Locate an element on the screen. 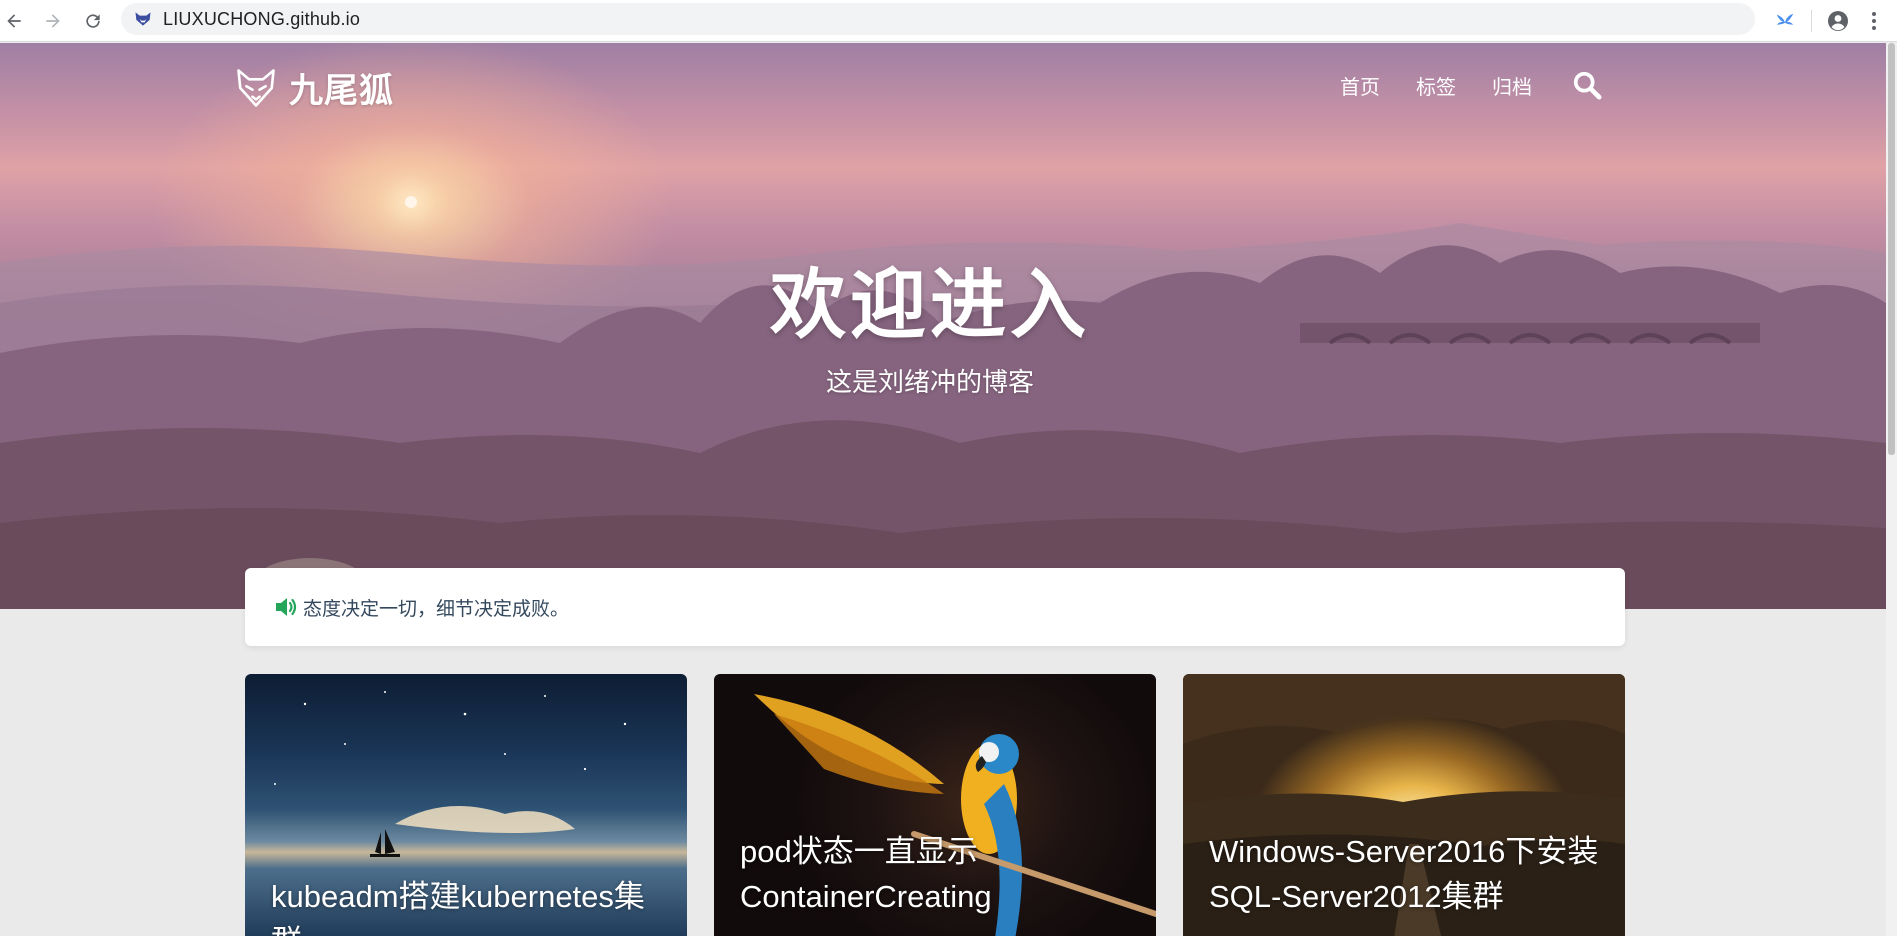 The image size is (1897, 936). hero-subtitle: 这是刘绪冲的博客 is located at coordinates (929, 382).